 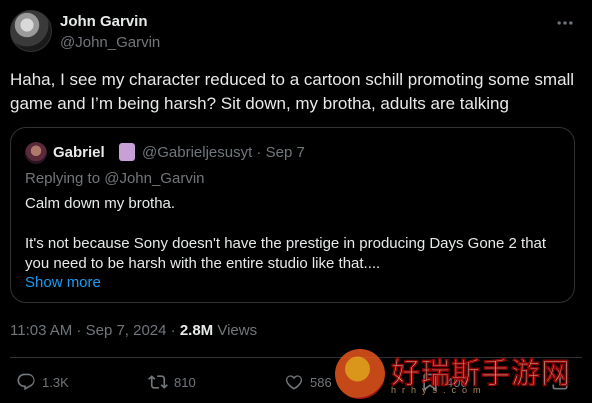 I want to click on reply-button: 1.3K, so click(x=42, y=382).